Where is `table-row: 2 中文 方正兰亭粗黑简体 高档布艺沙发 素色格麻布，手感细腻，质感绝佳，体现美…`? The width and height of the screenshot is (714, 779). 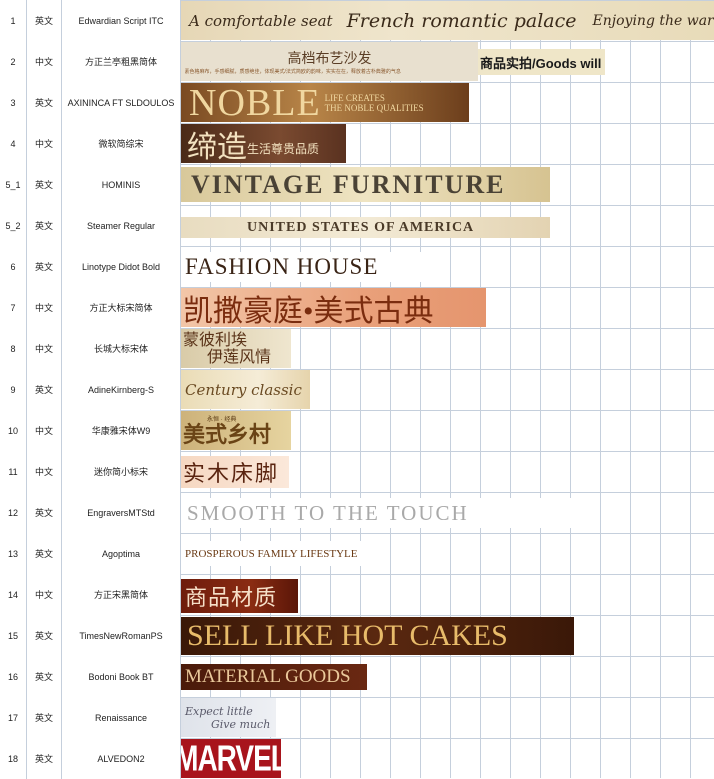
table-row: 2 中文 方正兰亭粗黑简体 高档布艺沙发 素色格麻布，手感细腻，质感绝佳，体现美… is located at coordinates (357, 61).